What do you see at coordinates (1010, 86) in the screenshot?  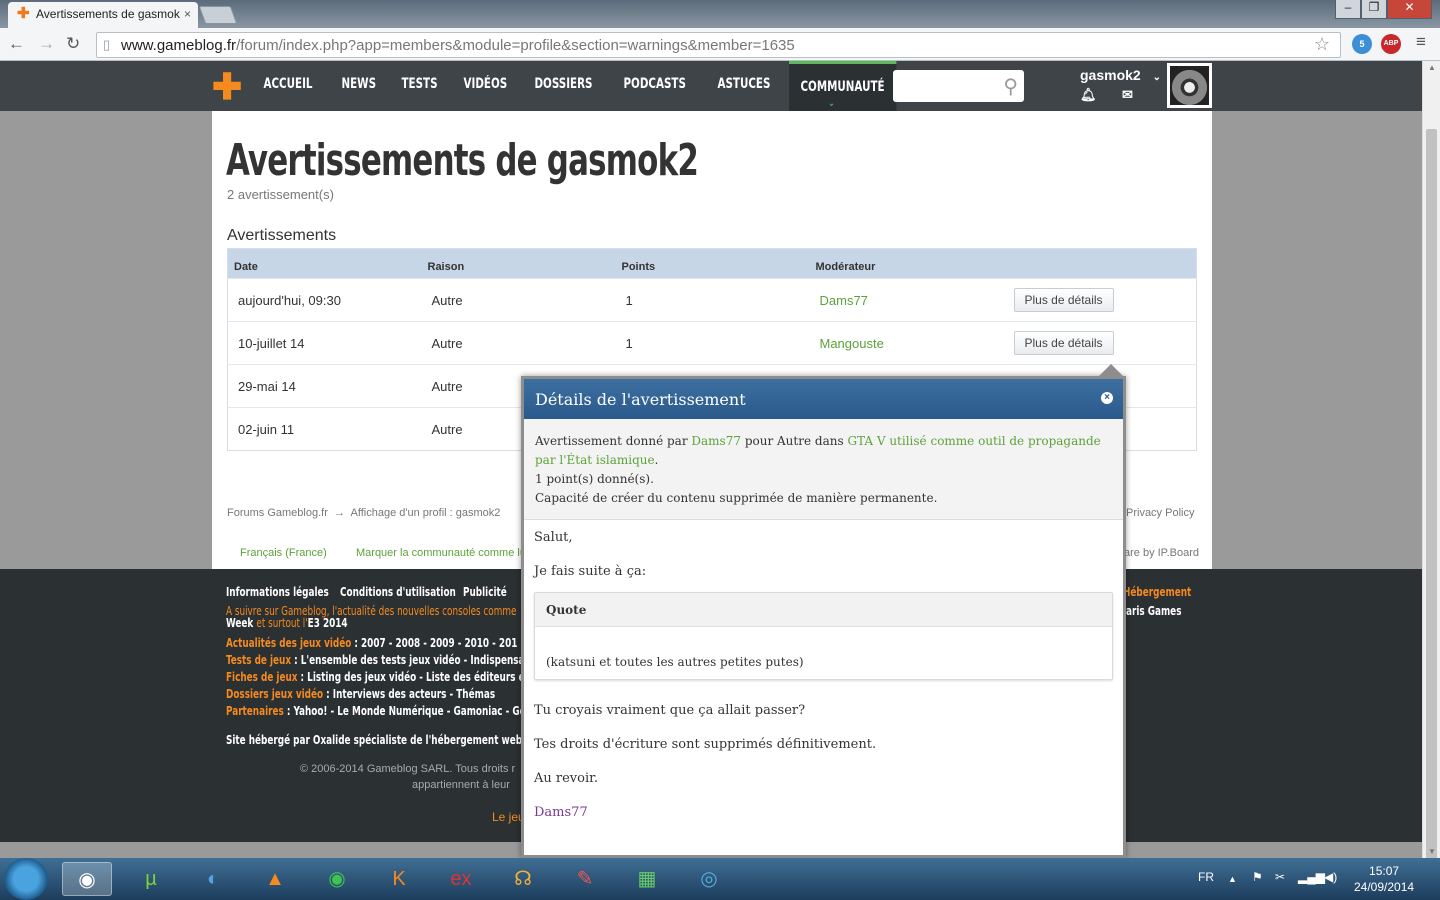 I see `search-icon: ⚲` at bounding box center [1010, 86].